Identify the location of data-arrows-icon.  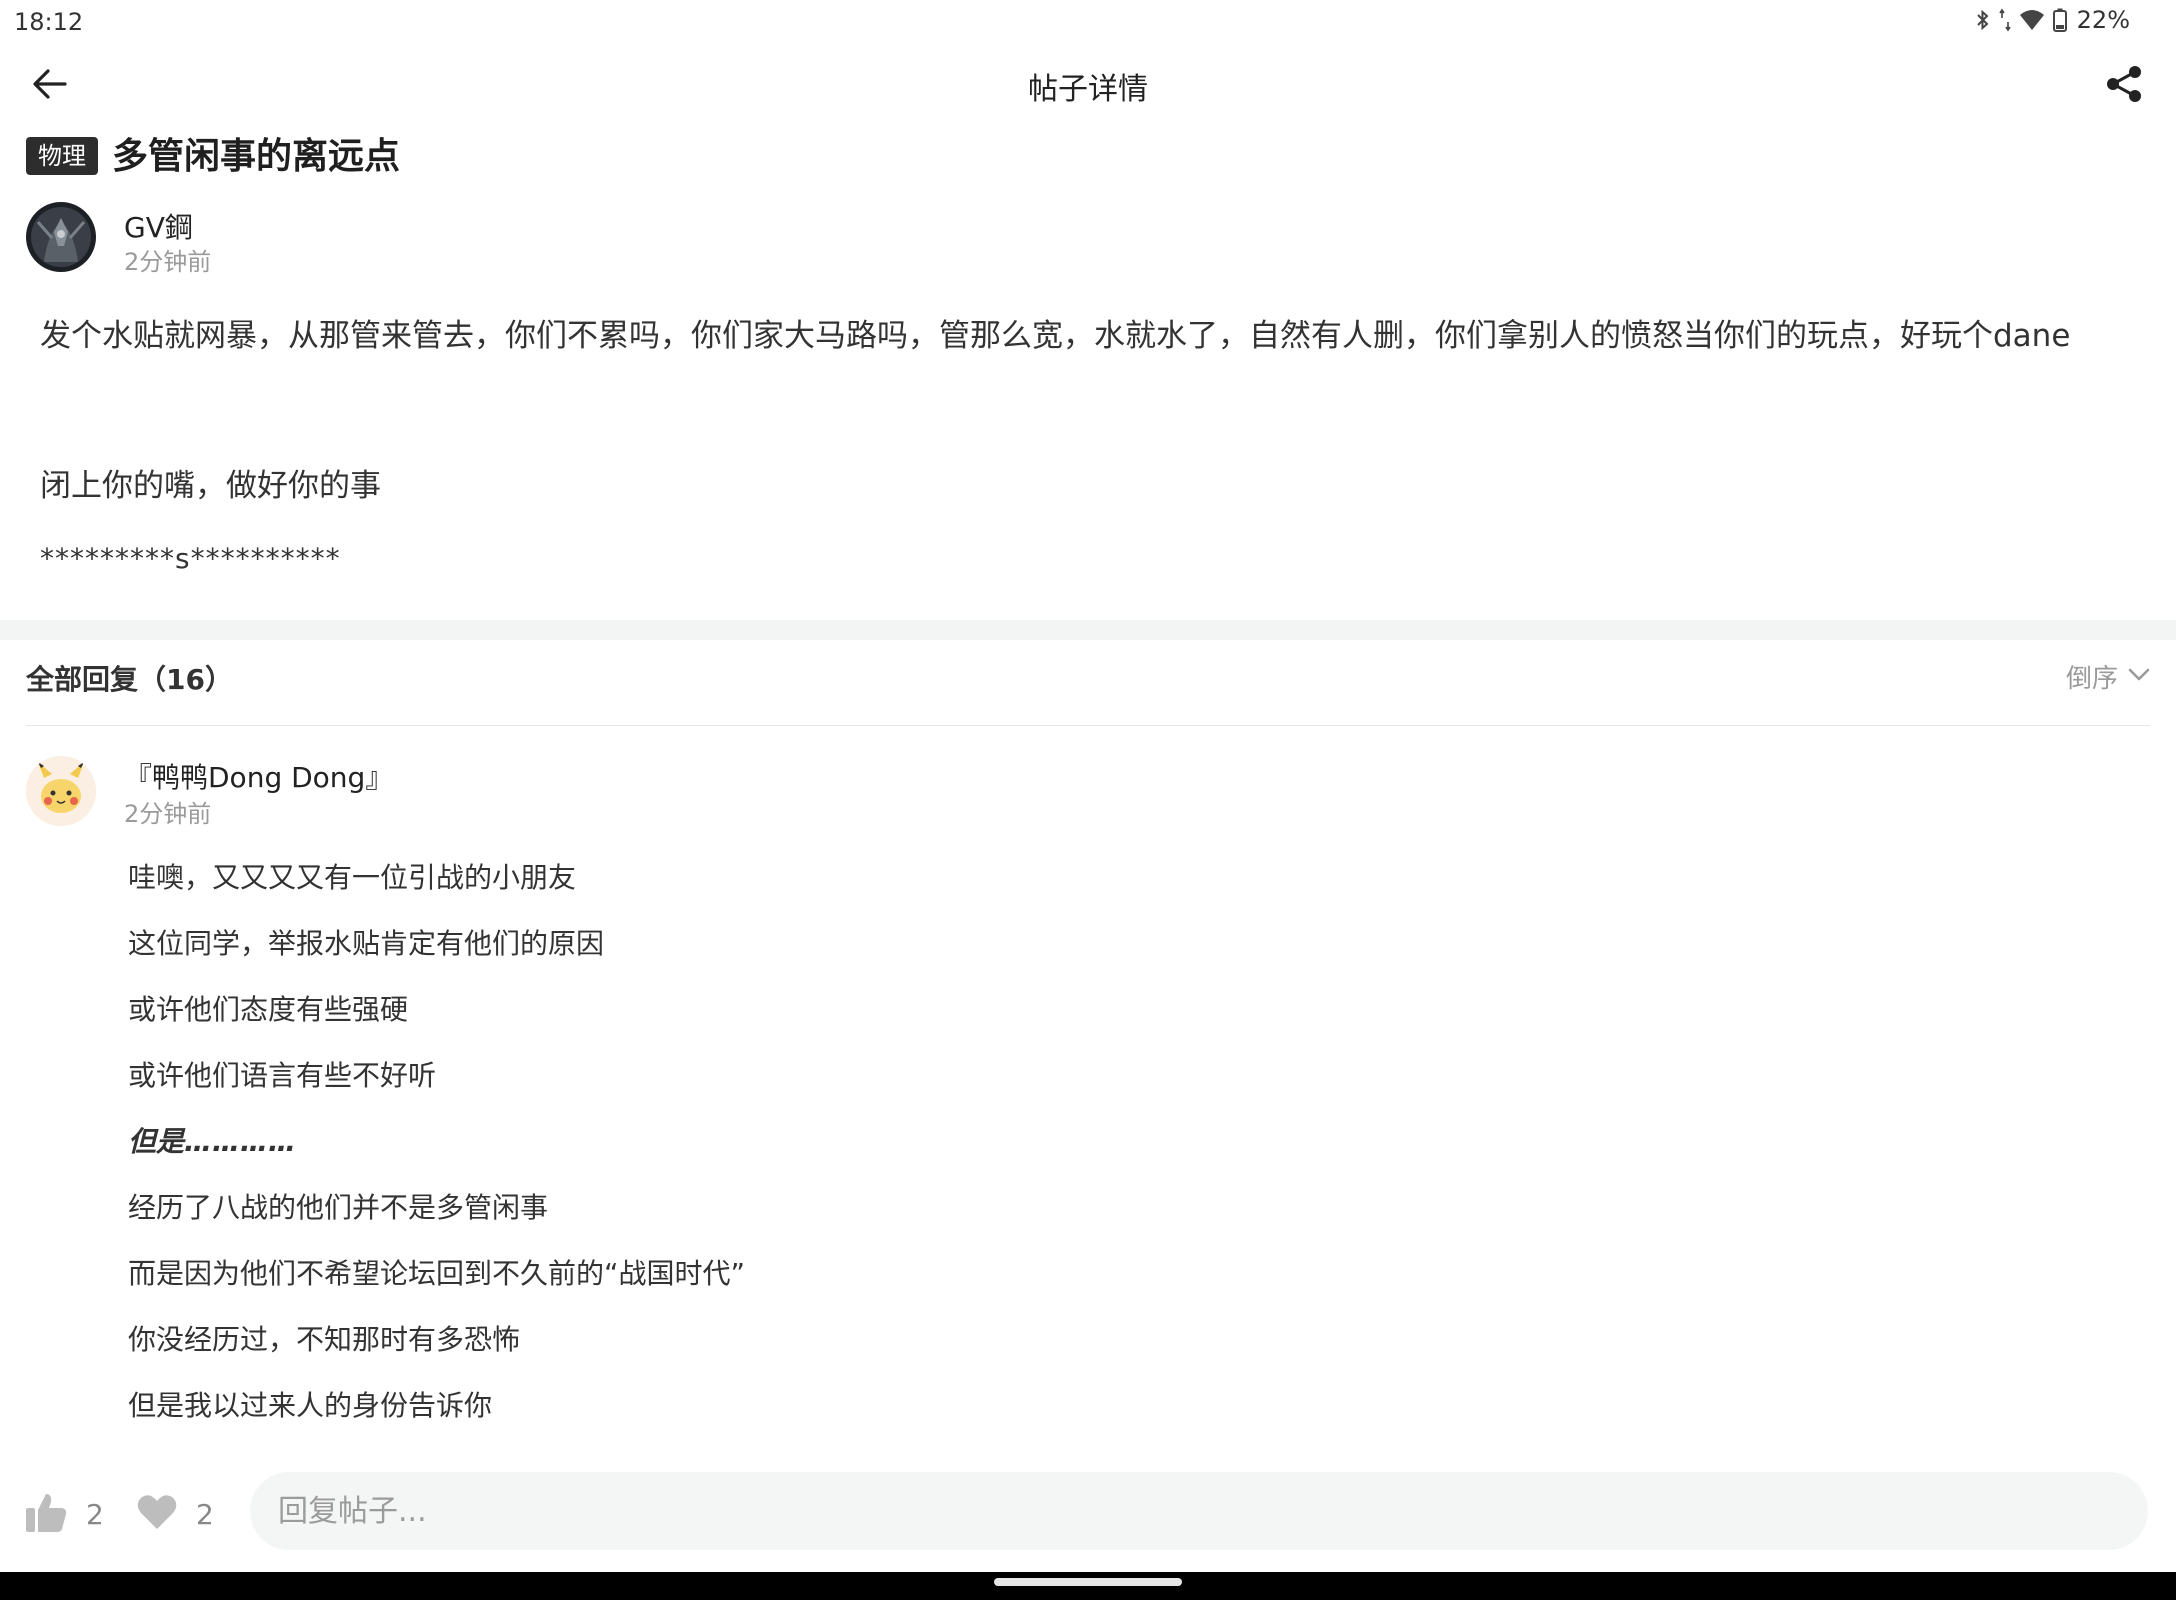
(2004, 20).